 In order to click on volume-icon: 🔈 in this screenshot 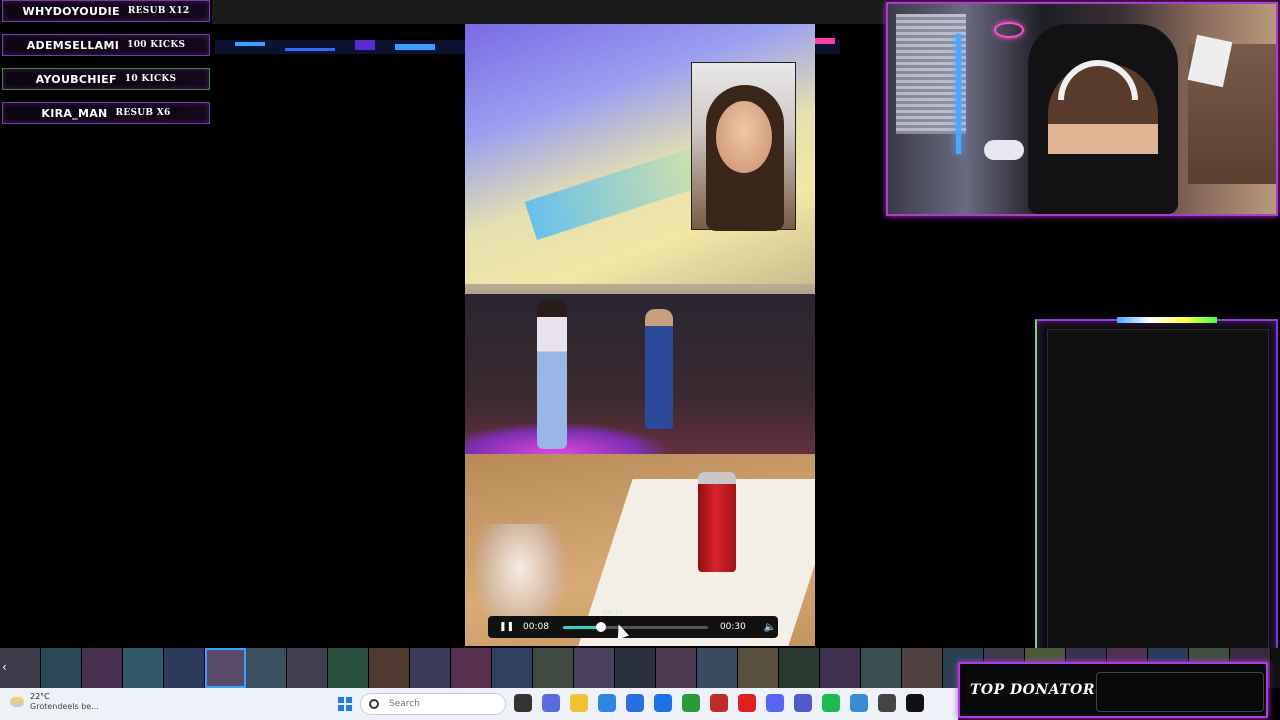, I will do `click(770, 627)`.